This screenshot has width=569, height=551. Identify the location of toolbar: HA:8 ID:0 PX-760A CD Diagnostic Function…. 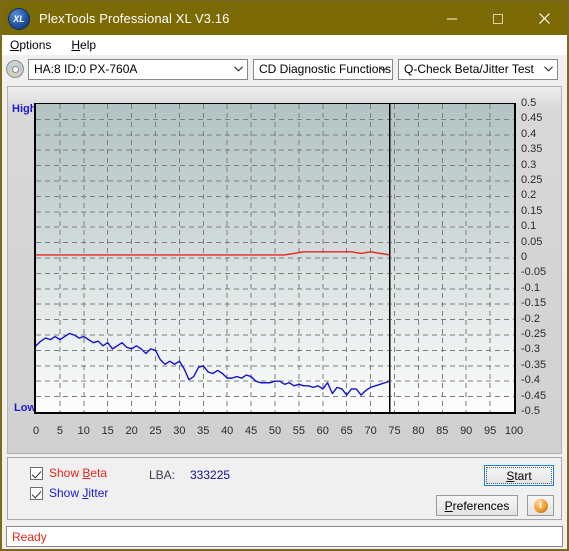
(284, 69).